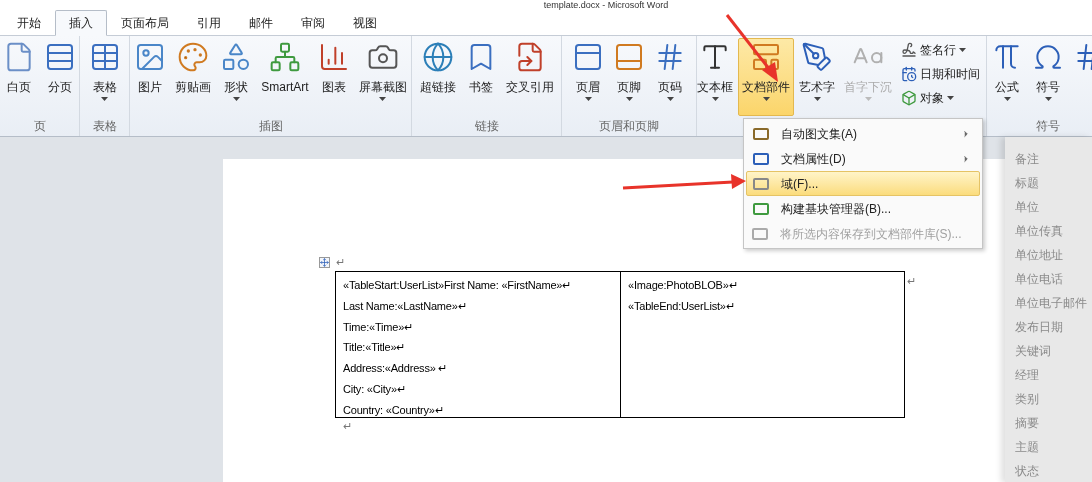 The height and width of the screenshot is (482, 1092). I want to click on ribbon-button: 图表, so click(333, 77).